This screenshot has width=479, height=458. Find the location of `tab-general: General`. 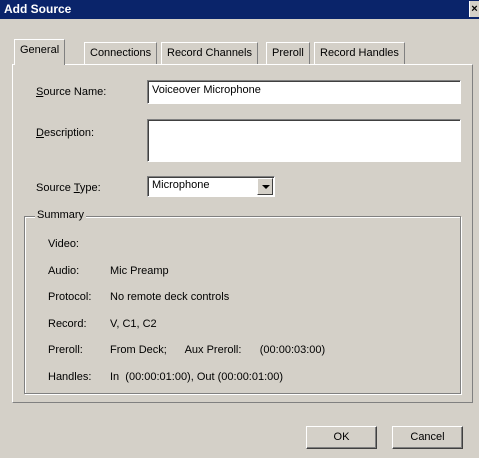

tab-general: General is located at coordinates (40, 52).